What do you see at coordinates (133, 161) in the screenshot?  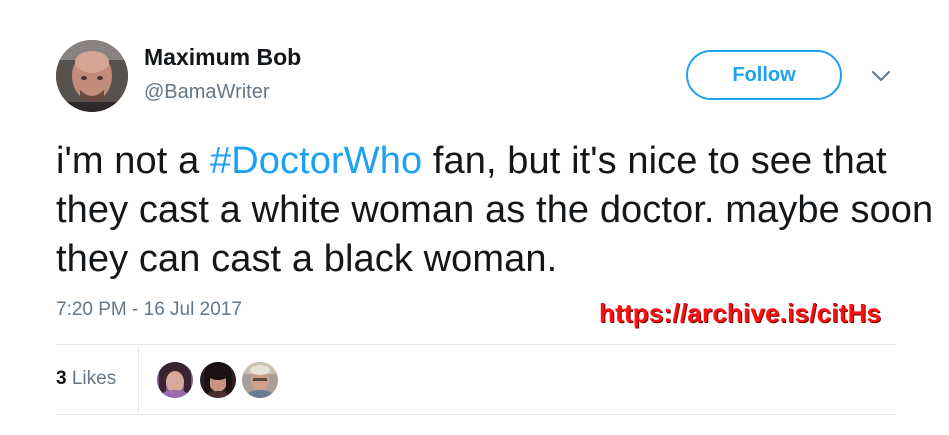 I see `tweet-text-before: i'm not a` at bounding box center [133, 161].